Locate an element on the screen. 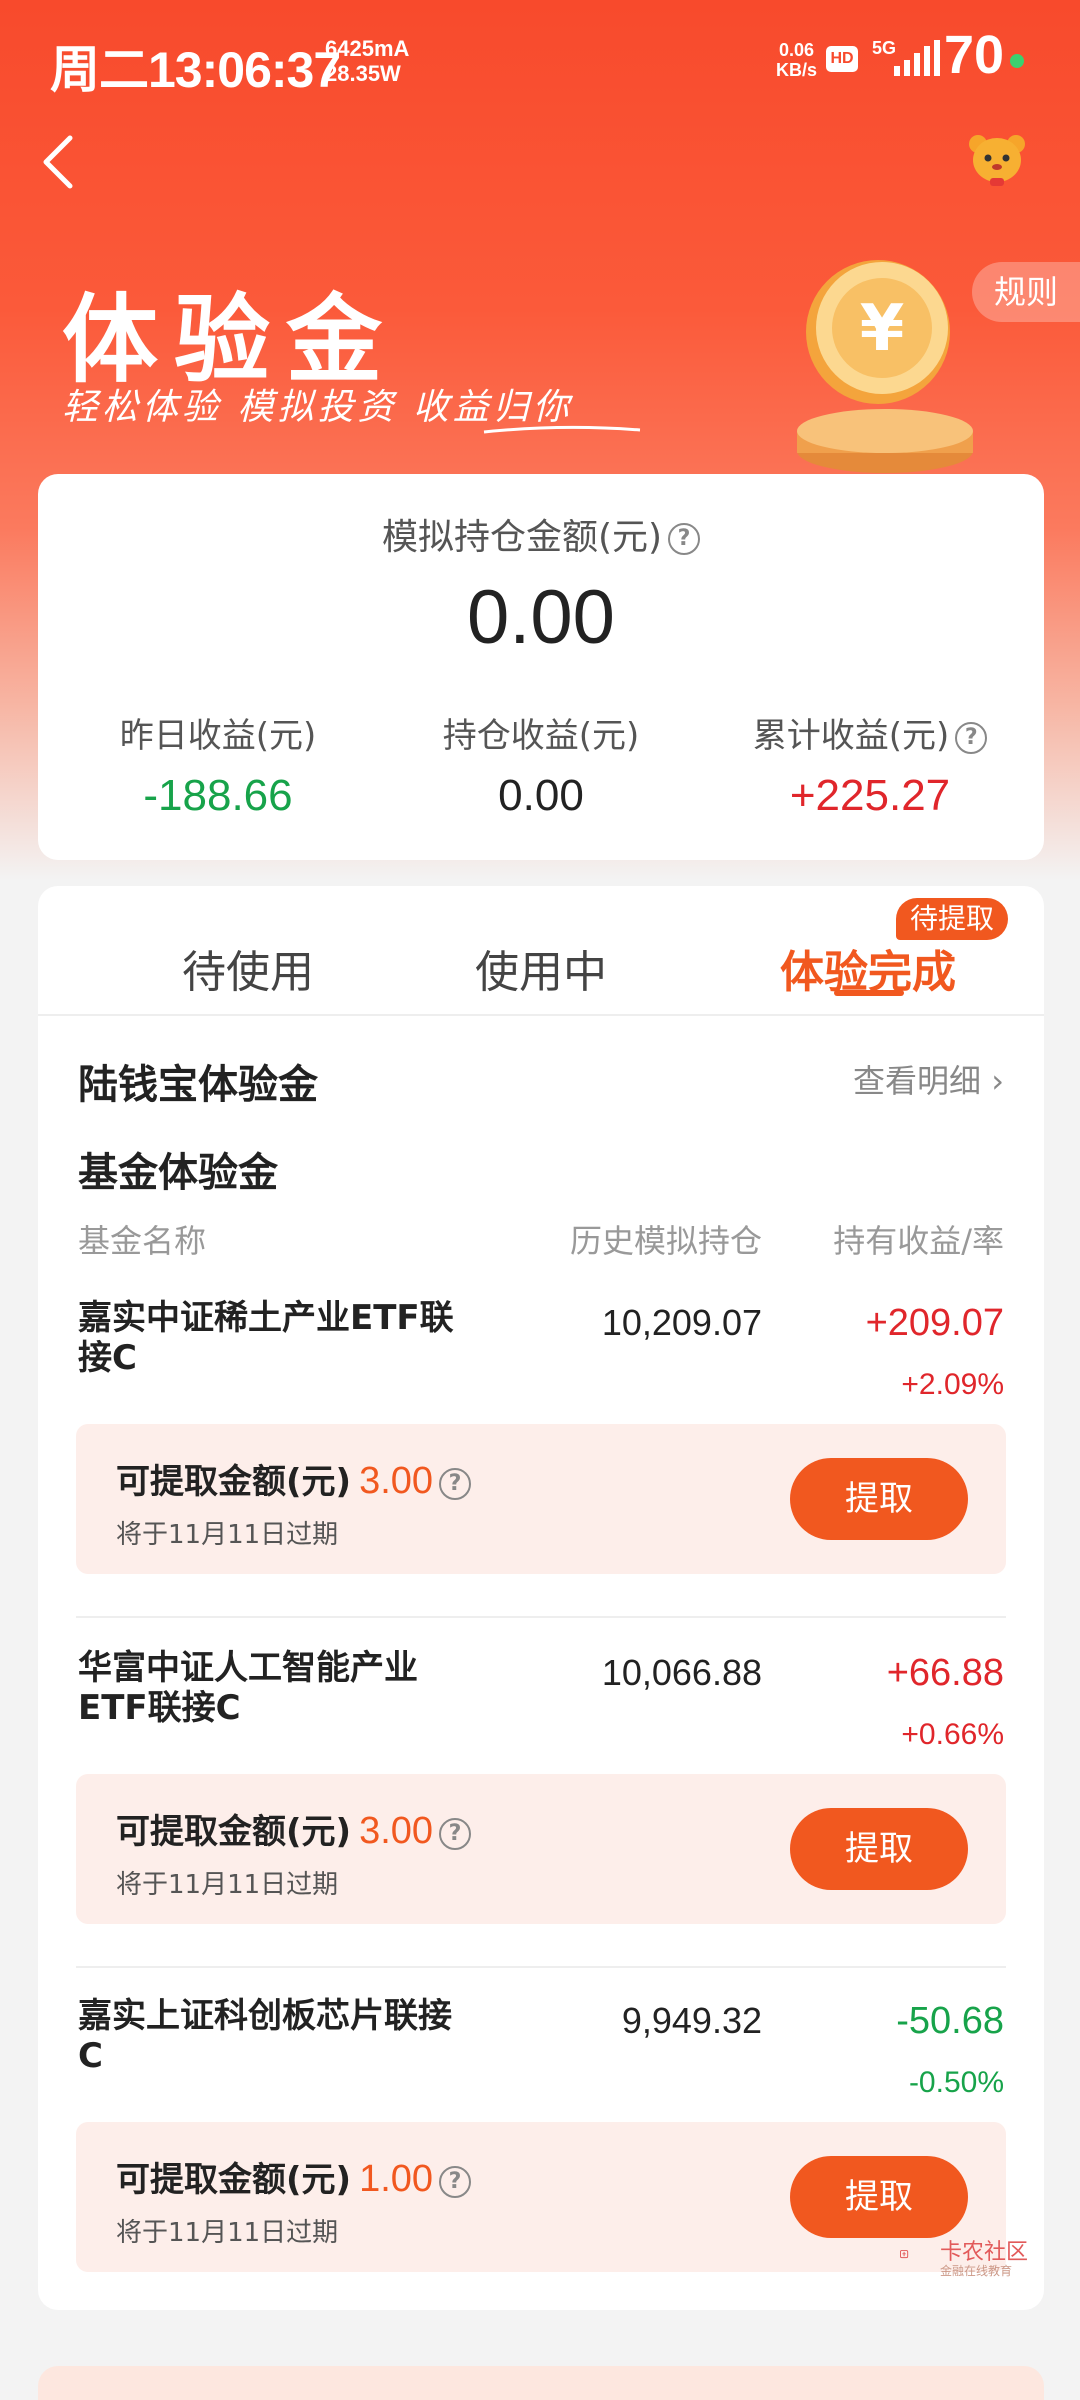 The image size is (1080, 2400). fund-holding: 10,066.88 is located at coordinates (681, 1672).